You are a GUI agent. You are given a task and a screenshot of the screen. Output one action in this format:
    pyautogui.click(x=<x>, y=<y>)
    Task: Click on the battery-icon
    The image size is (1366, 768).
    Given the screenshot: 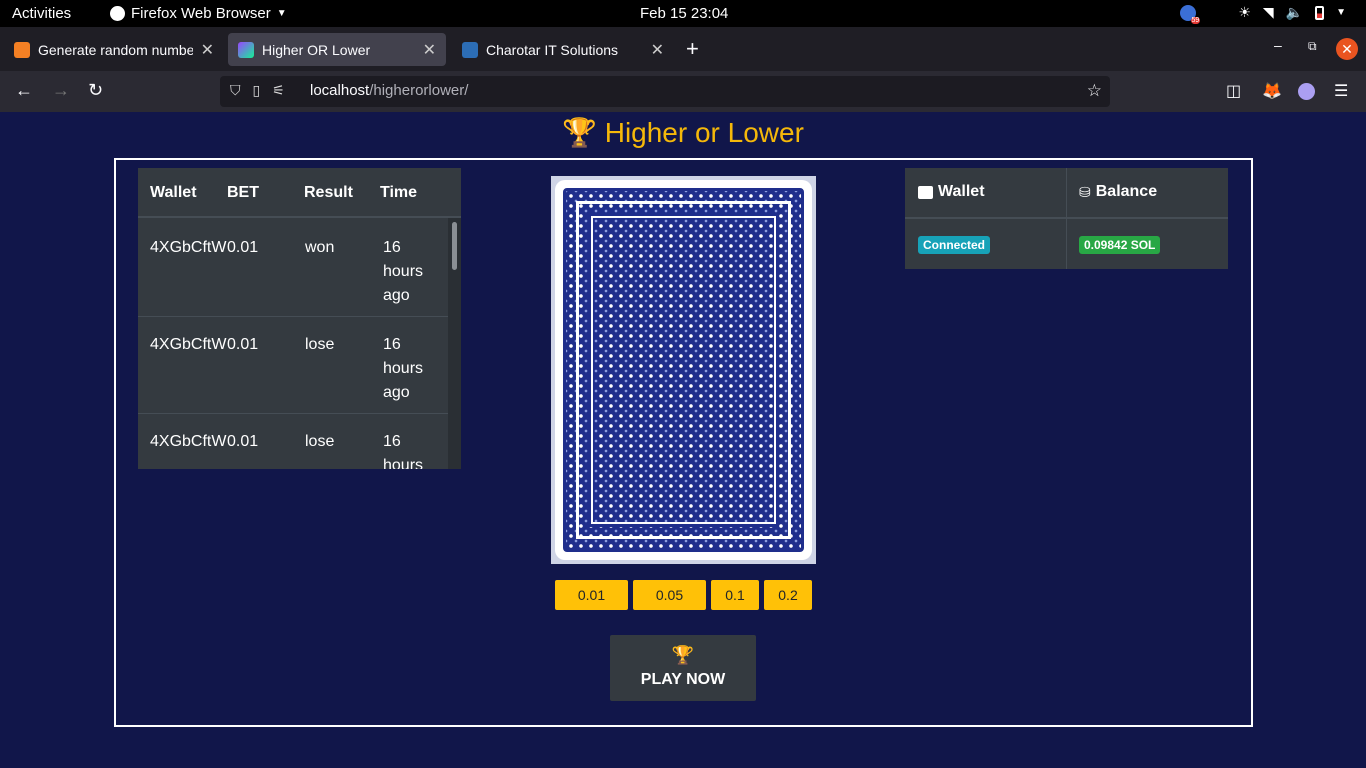 What is the action you would take?
    pyautogui.click(x=1320, y=12)
    